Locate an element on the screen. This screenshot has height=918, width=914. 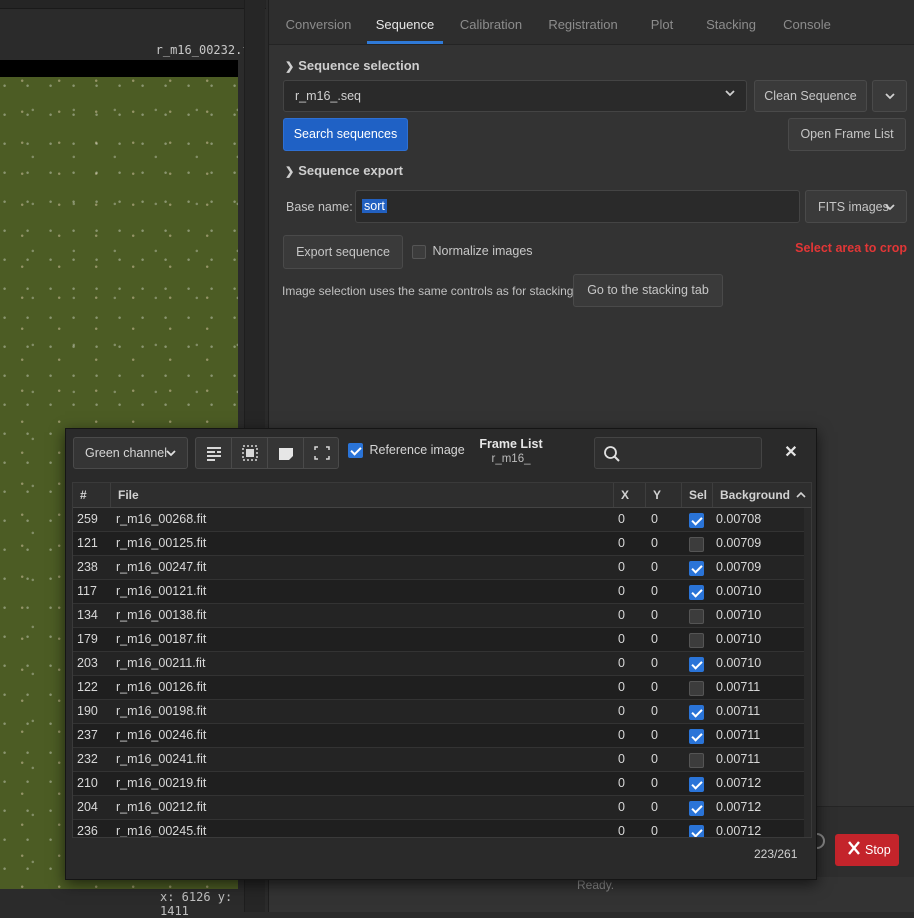
frame-file: r_m16_00125.fit is located at coordinates (161, 543).